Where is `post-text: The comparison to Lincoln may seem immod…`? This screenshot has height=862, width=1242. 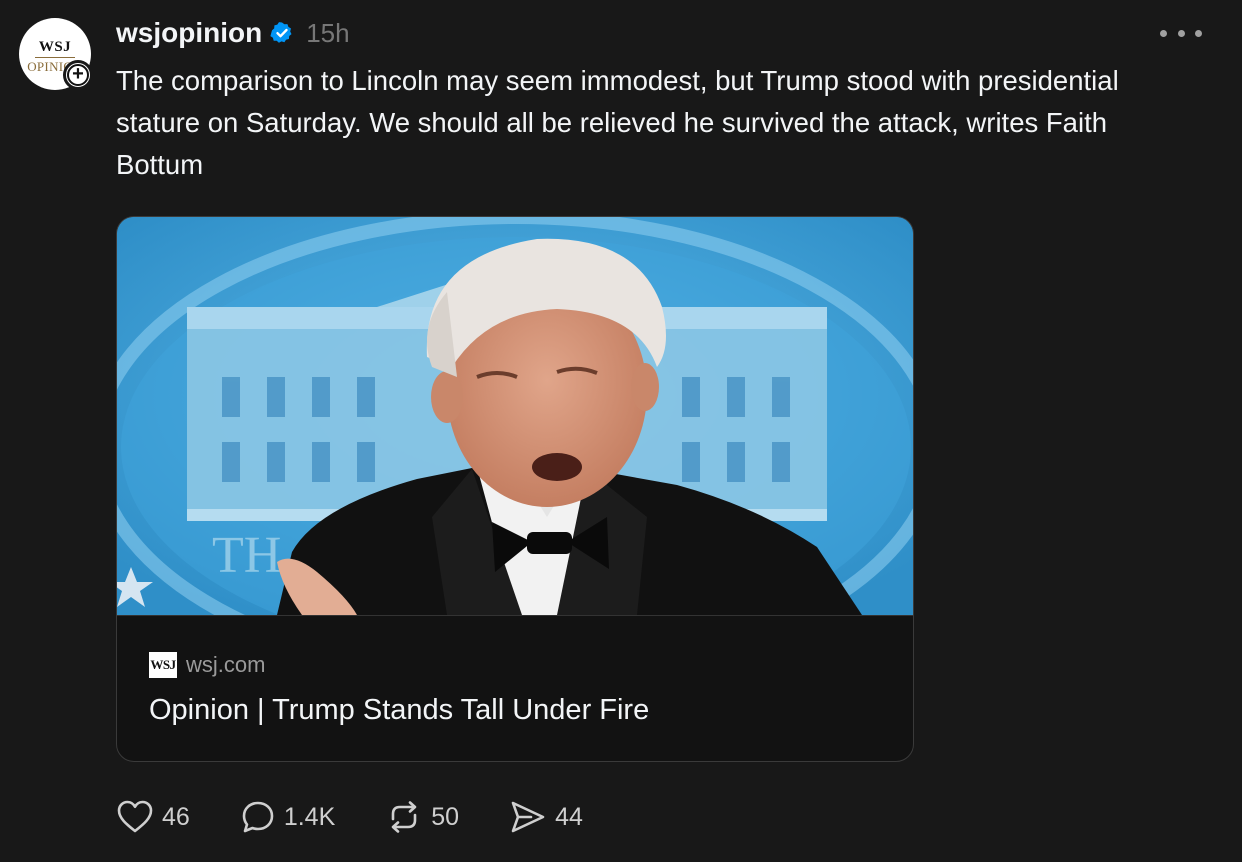
post-text: The comparison to Lincoln may seem immod… is located at coordinates (617, 122).